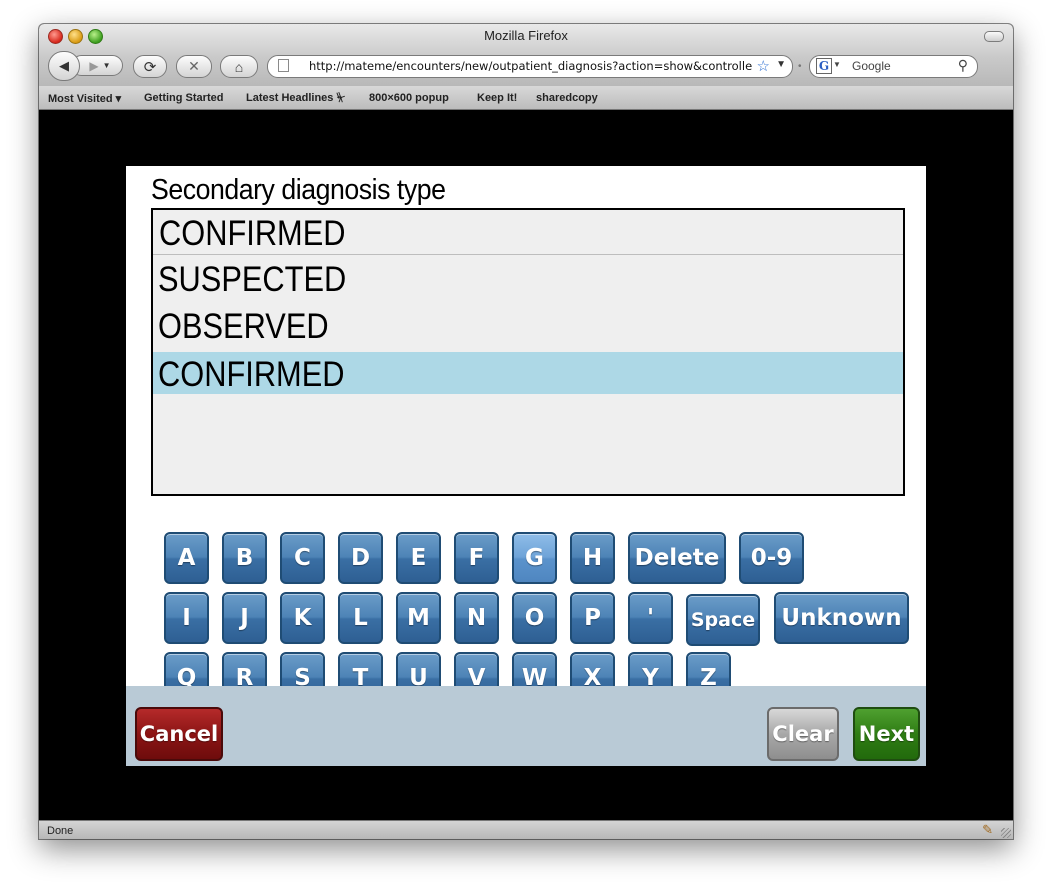  I want to click on bookmark-latest-headlines: Latest Headlines ⏧, so click(295, 98).